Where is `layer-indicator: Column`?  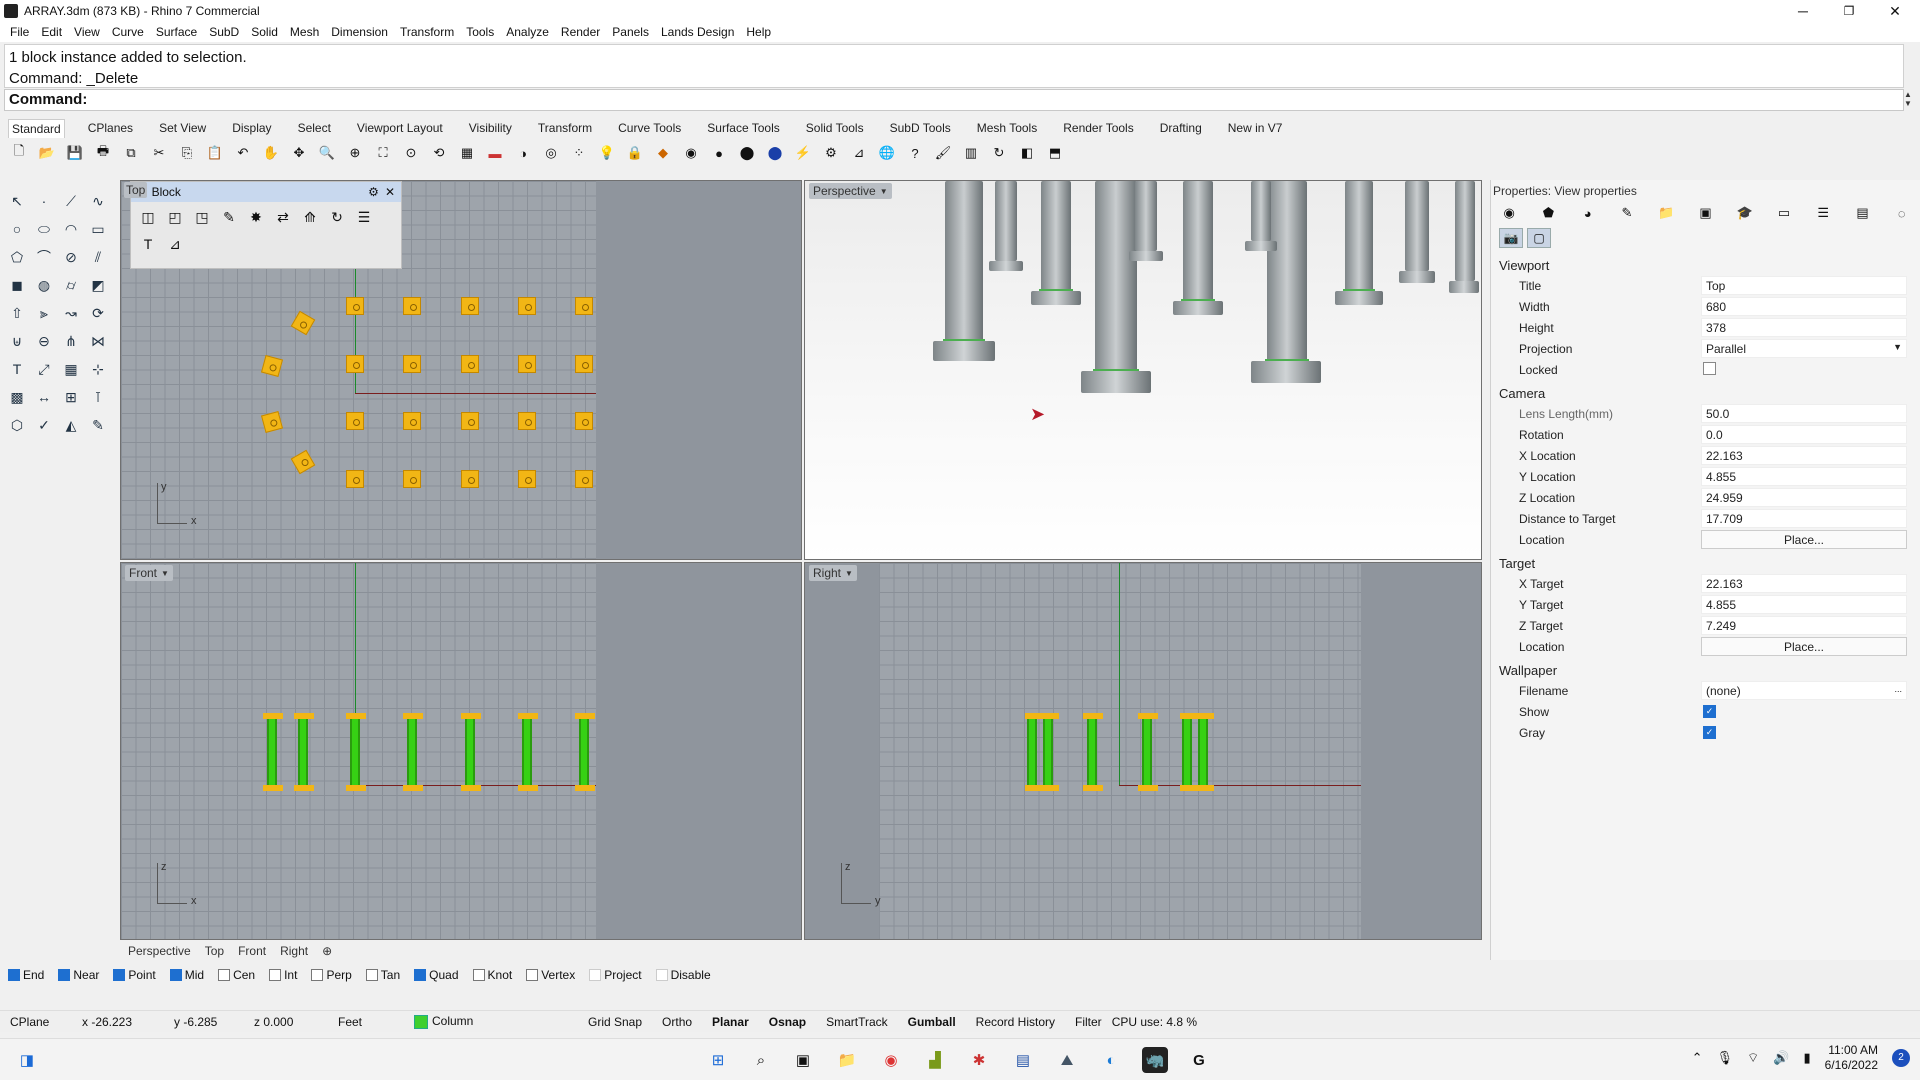 layer-indicator: Column is located at coordinates (491, 1021).